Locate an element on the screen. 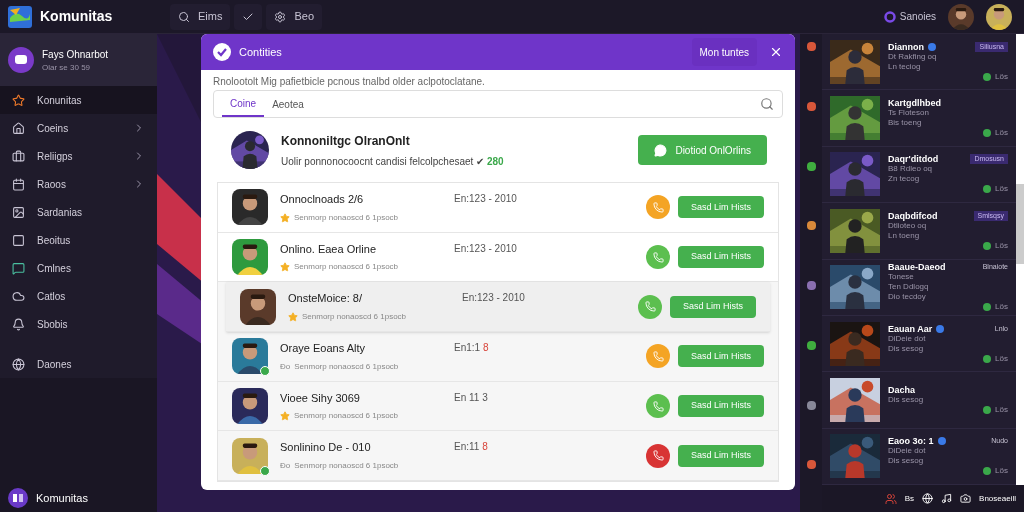 This screenshot has height=512, width=1024. profile-subtitle: Olar se 30 59 is located at coordinates (67, 67).